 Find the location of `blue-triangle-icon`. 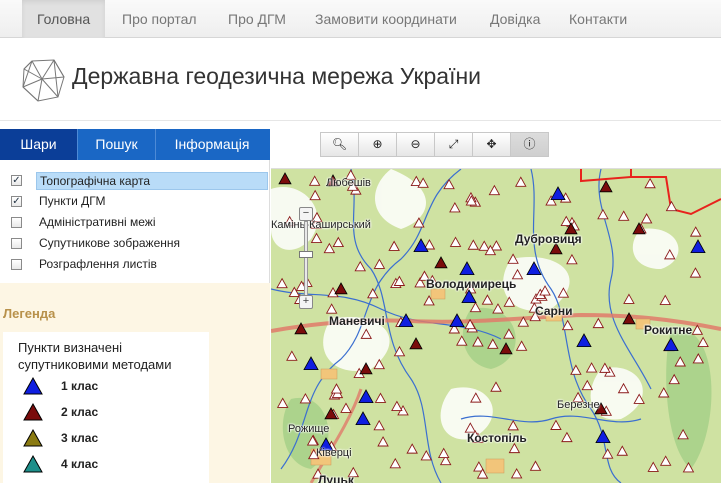

blue-triangle-icon is located at coordinates (33, 386).